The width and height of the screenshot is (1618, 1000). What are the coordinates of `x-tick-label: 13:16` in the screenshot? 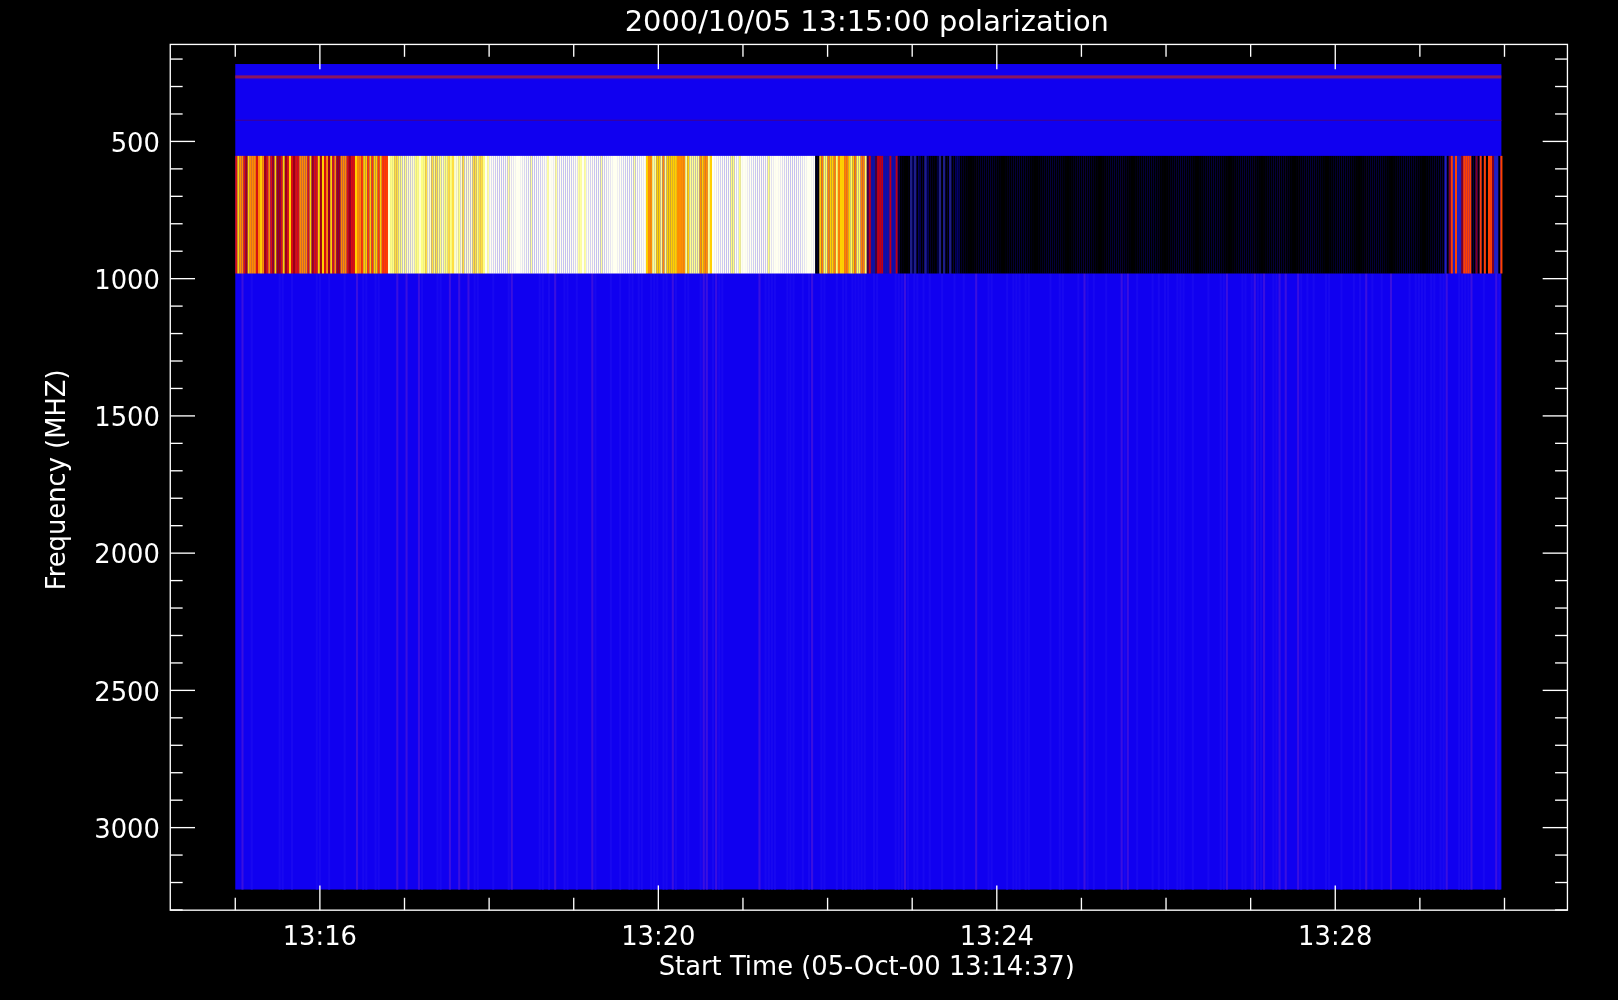 It's located at (320, 936).